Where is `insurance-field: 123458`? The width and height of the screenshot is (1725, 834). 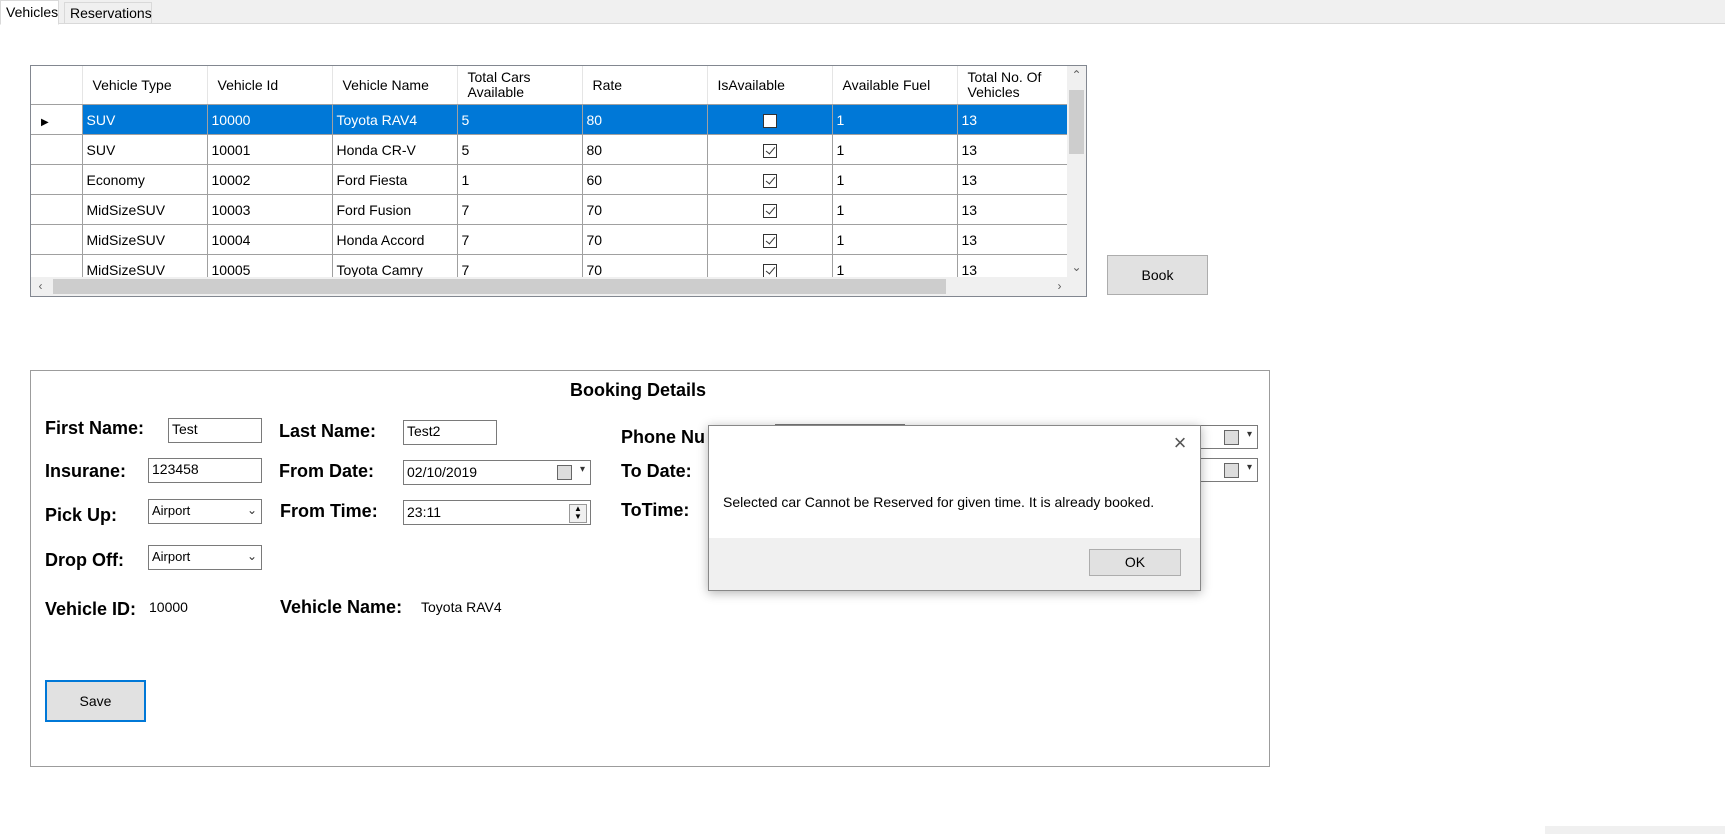 insurance-field: 123458 is located at coordinates (205, 470).